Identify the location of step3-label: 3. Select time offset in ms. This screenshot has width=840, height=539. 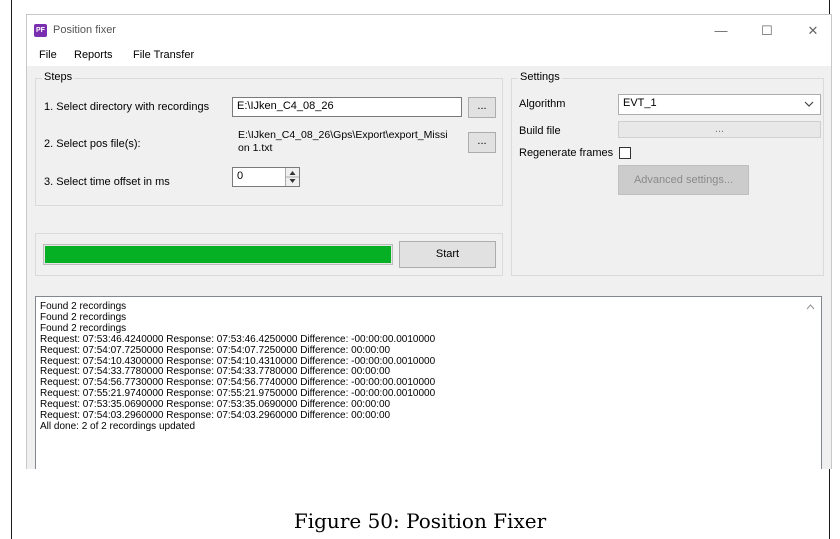
(107, 182).